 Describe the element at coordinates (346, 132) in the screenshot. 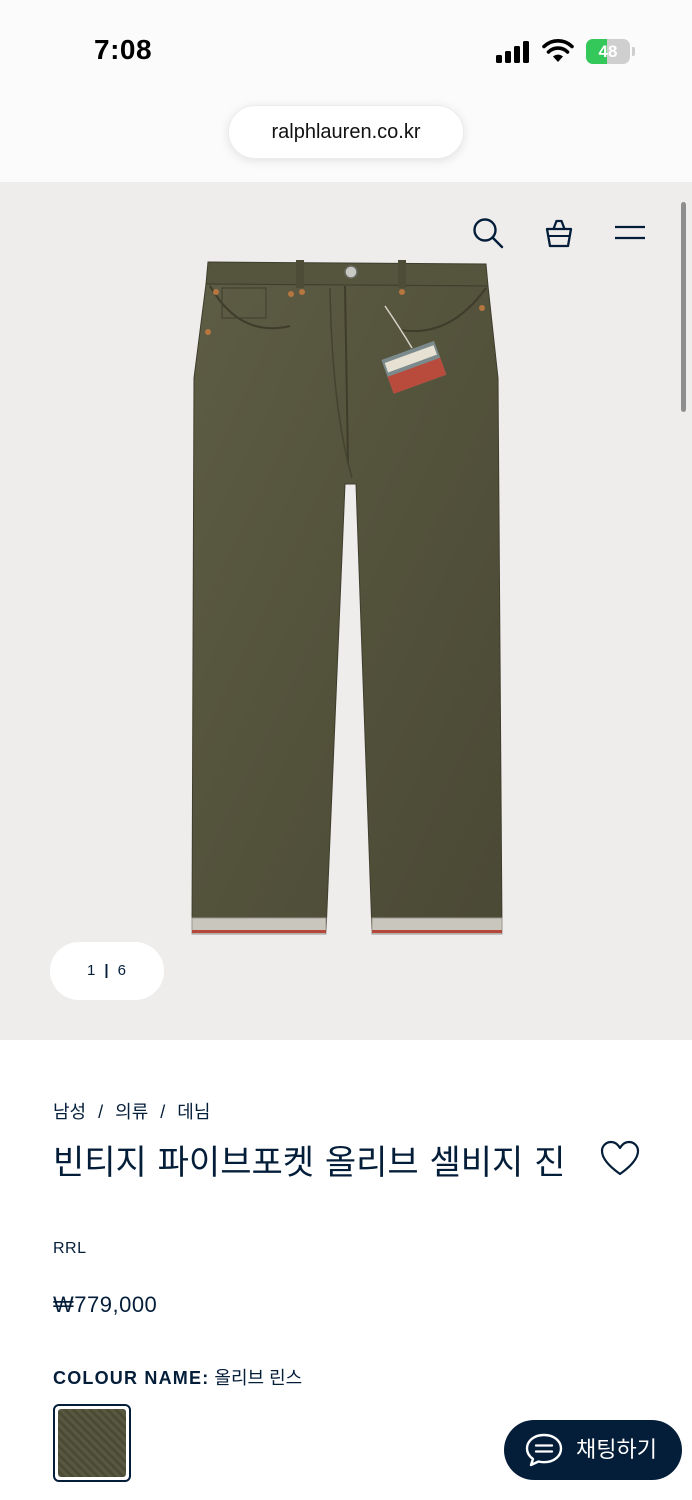

I see `url-bar: ralphlauren.co.kr` at that location.